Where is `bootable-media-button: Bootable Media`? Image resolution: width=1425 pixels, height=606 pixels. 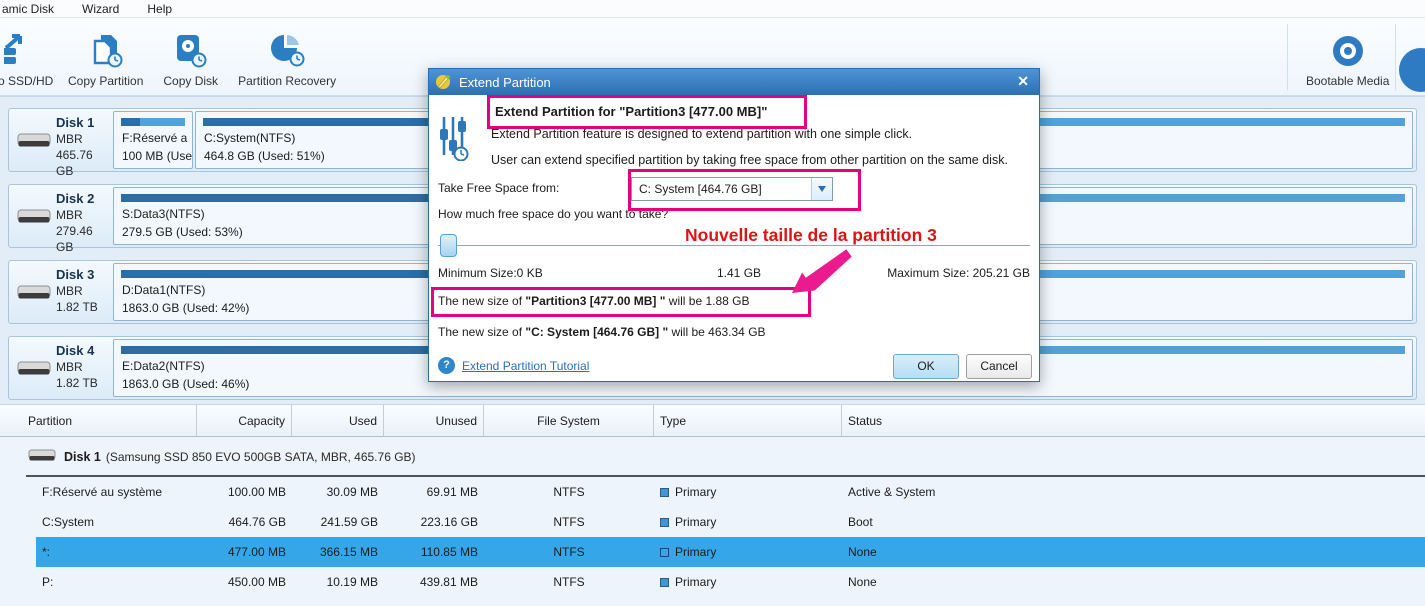
bootable-media-button: Bootable Media is located at coordinates (1347, 57).